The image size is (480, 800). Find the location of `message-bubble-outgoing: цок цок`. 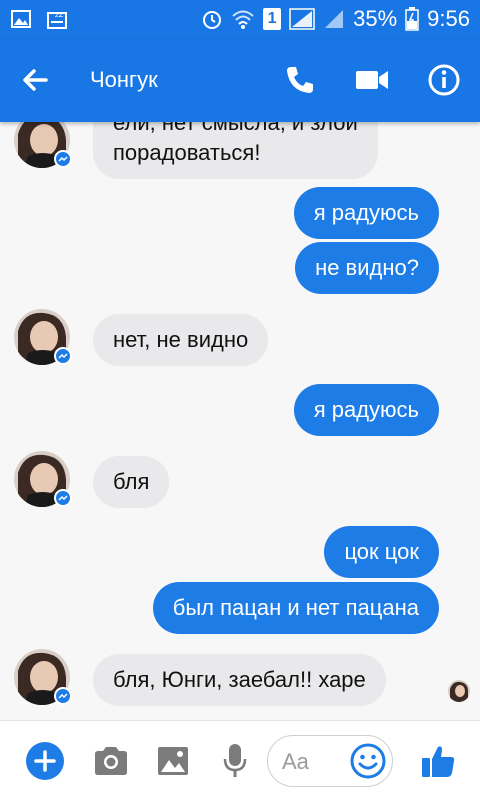

message-bubble-outgoing: цок цок is located at coordinates (381, 552).